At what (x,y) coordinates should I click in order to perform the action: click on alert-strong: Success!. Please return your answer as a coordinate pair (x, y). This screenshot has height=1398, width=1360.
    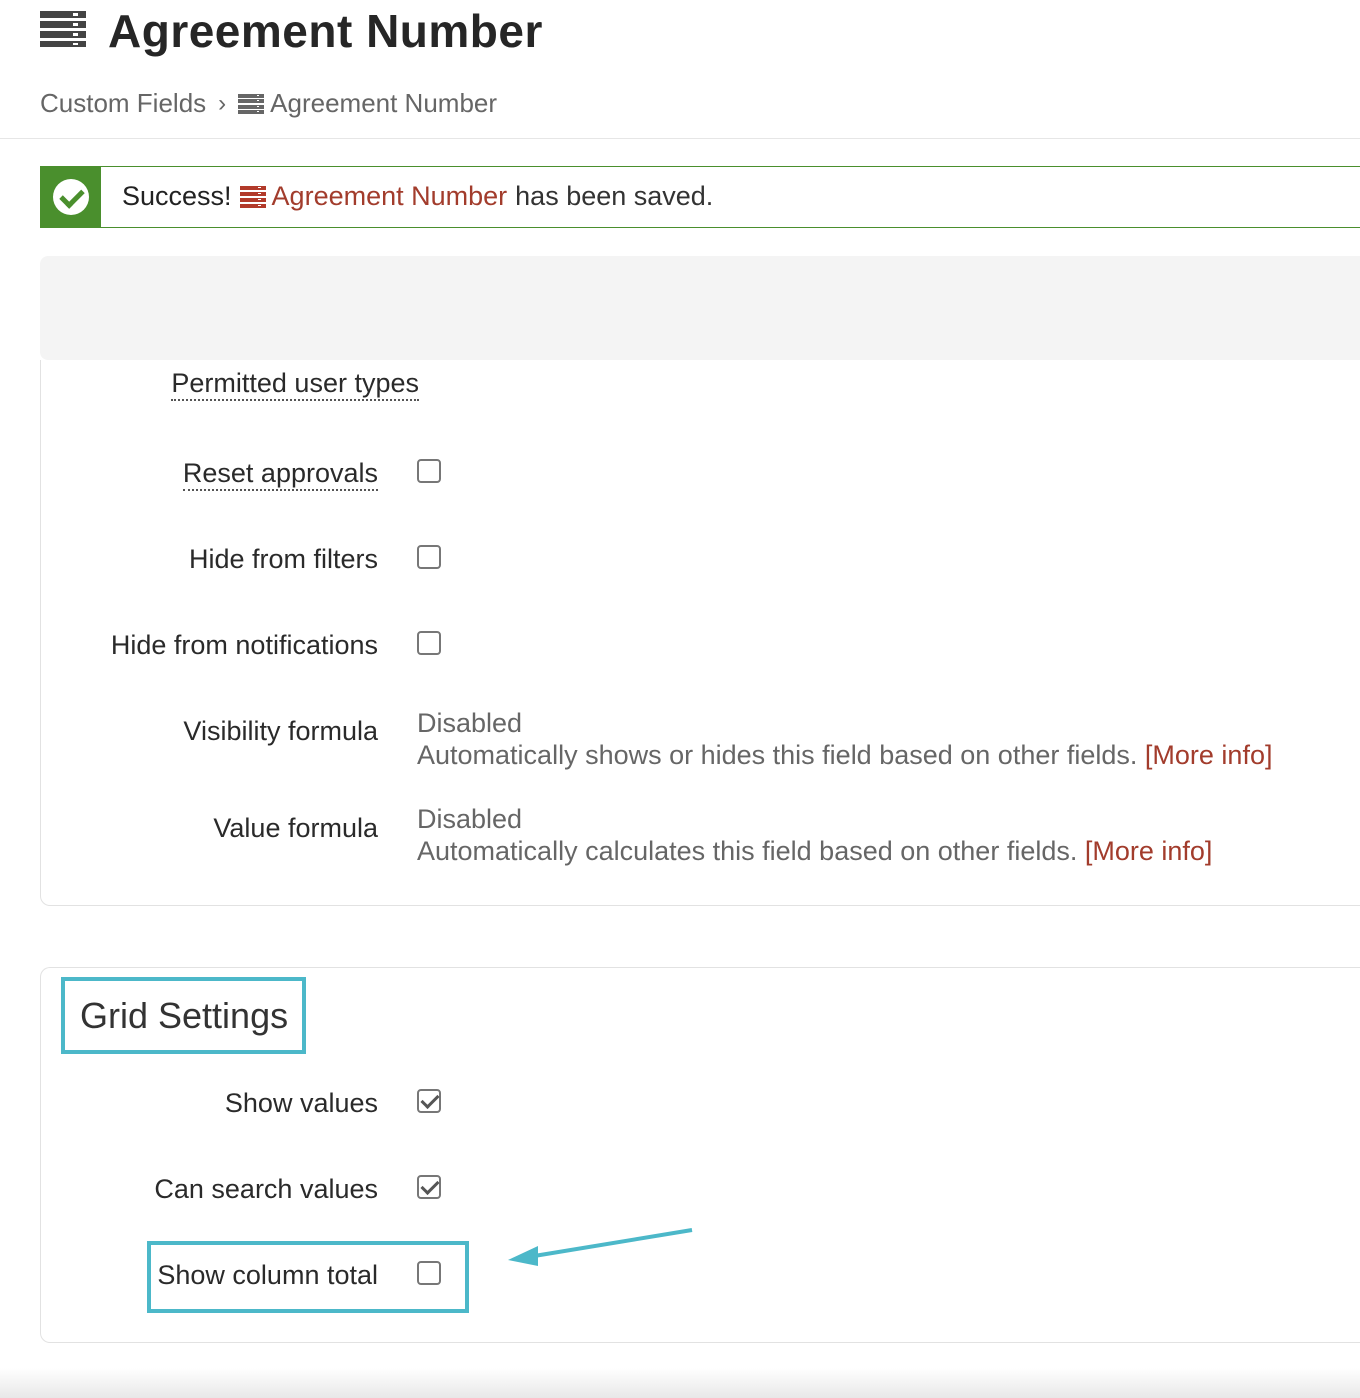
    Looking at the image, I should click on (177, 196).